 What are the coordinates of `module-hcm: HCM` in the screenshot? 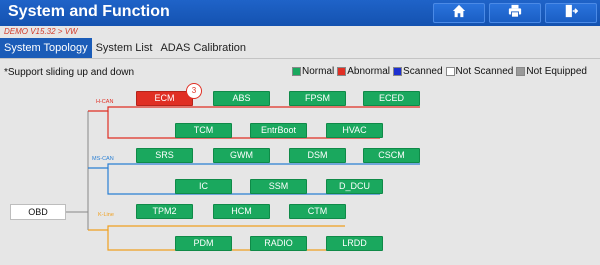 It's located at (241, 211).